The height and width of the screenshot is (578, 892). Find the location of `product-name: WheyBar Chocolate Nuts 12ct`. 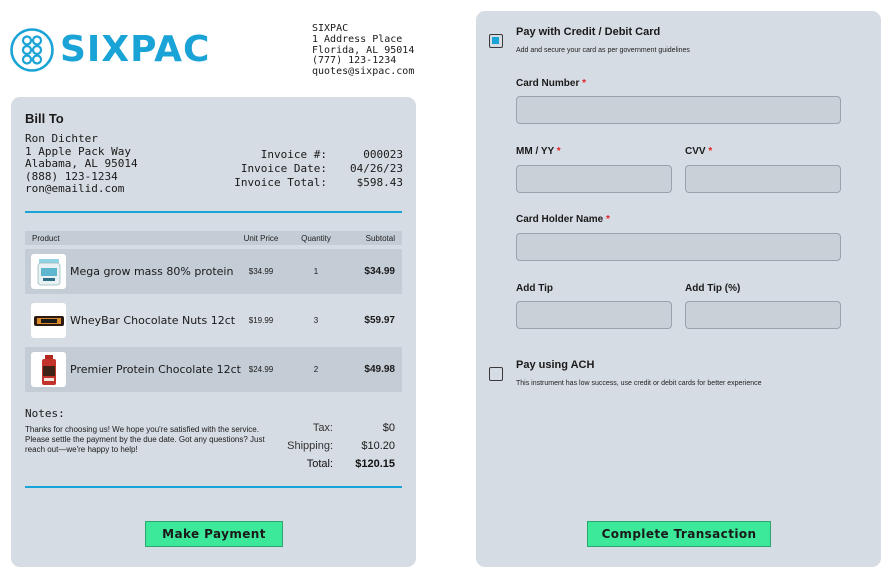

product-name: WheyBar Chocolate Nuts 12ct is located at coordinates (153, 320).